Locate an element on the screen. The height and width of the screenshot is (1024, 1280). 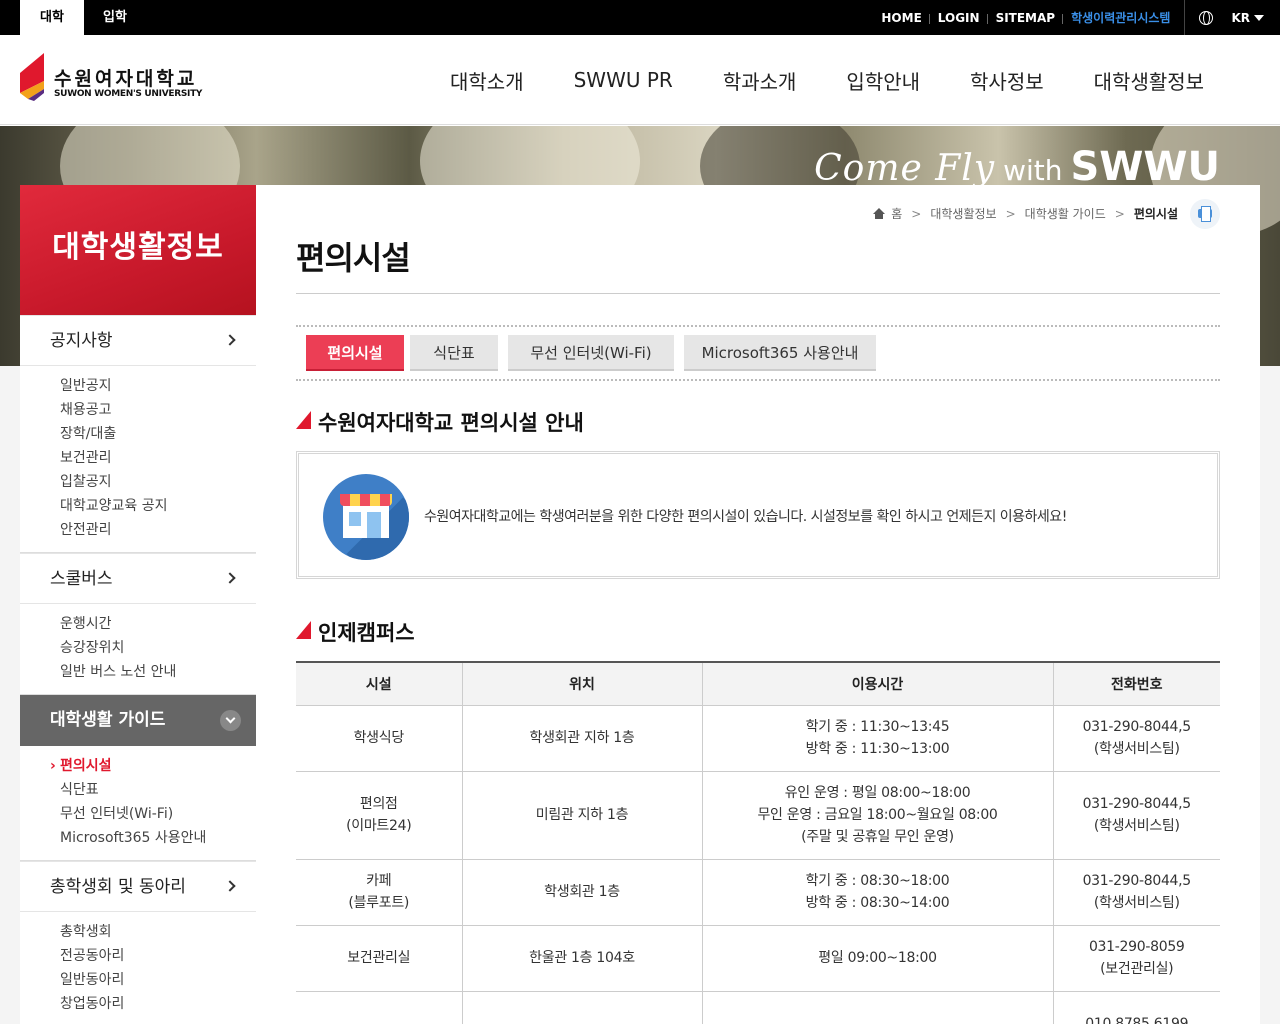
sidebar-subitem: 안전관리 is located at coordinates (158, 530).